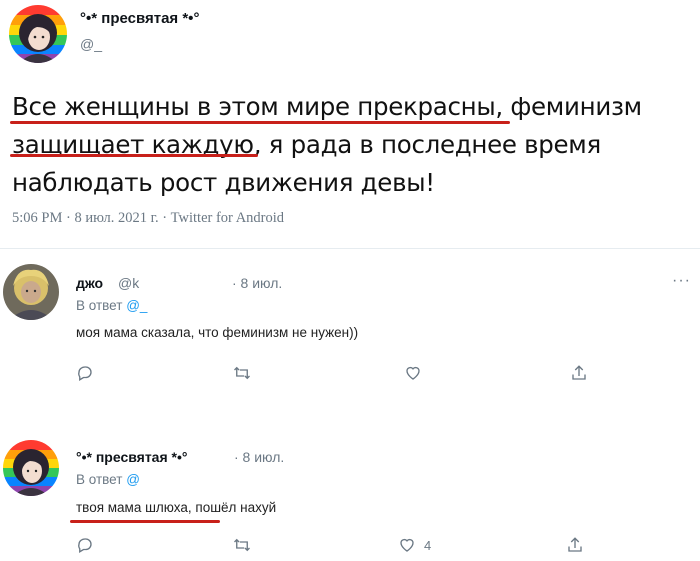  Describe the element at coordinates (131, 457) in the screenshot. I see `reply-author-name: °•* пресвятая *•°` at that location.